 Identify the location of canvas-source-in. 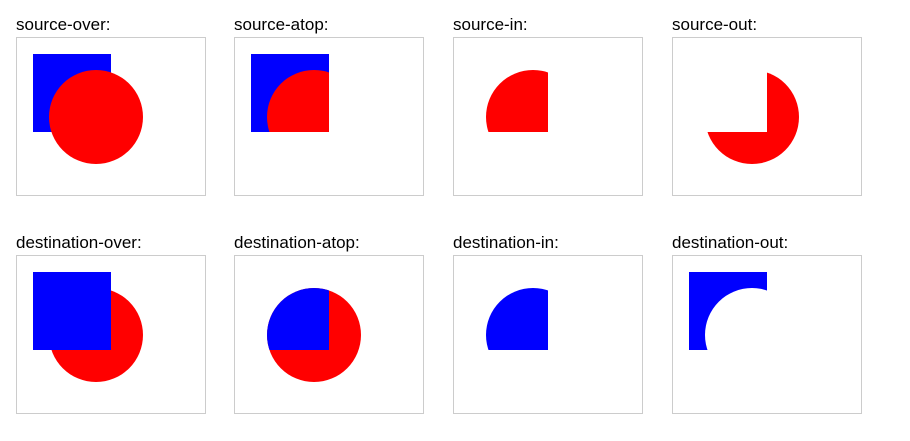
(517, 101).